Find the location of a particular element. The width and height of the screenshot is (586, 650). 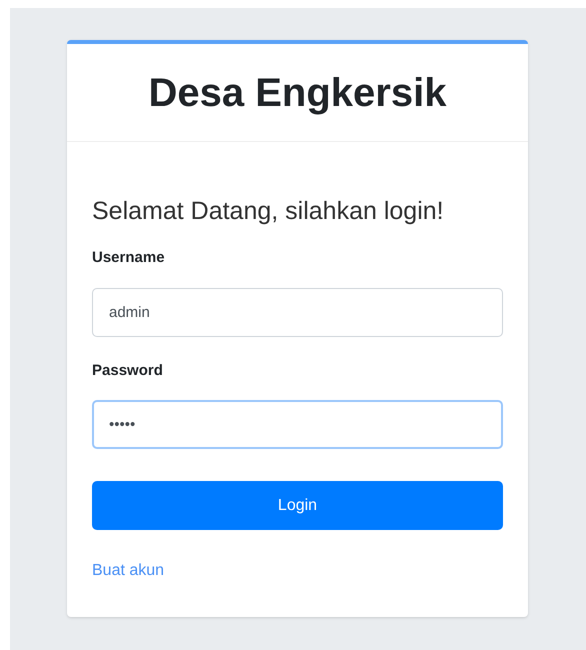

welcome-heading: Selamat Datang, silahkan login! is located at coordinates (268, 211).